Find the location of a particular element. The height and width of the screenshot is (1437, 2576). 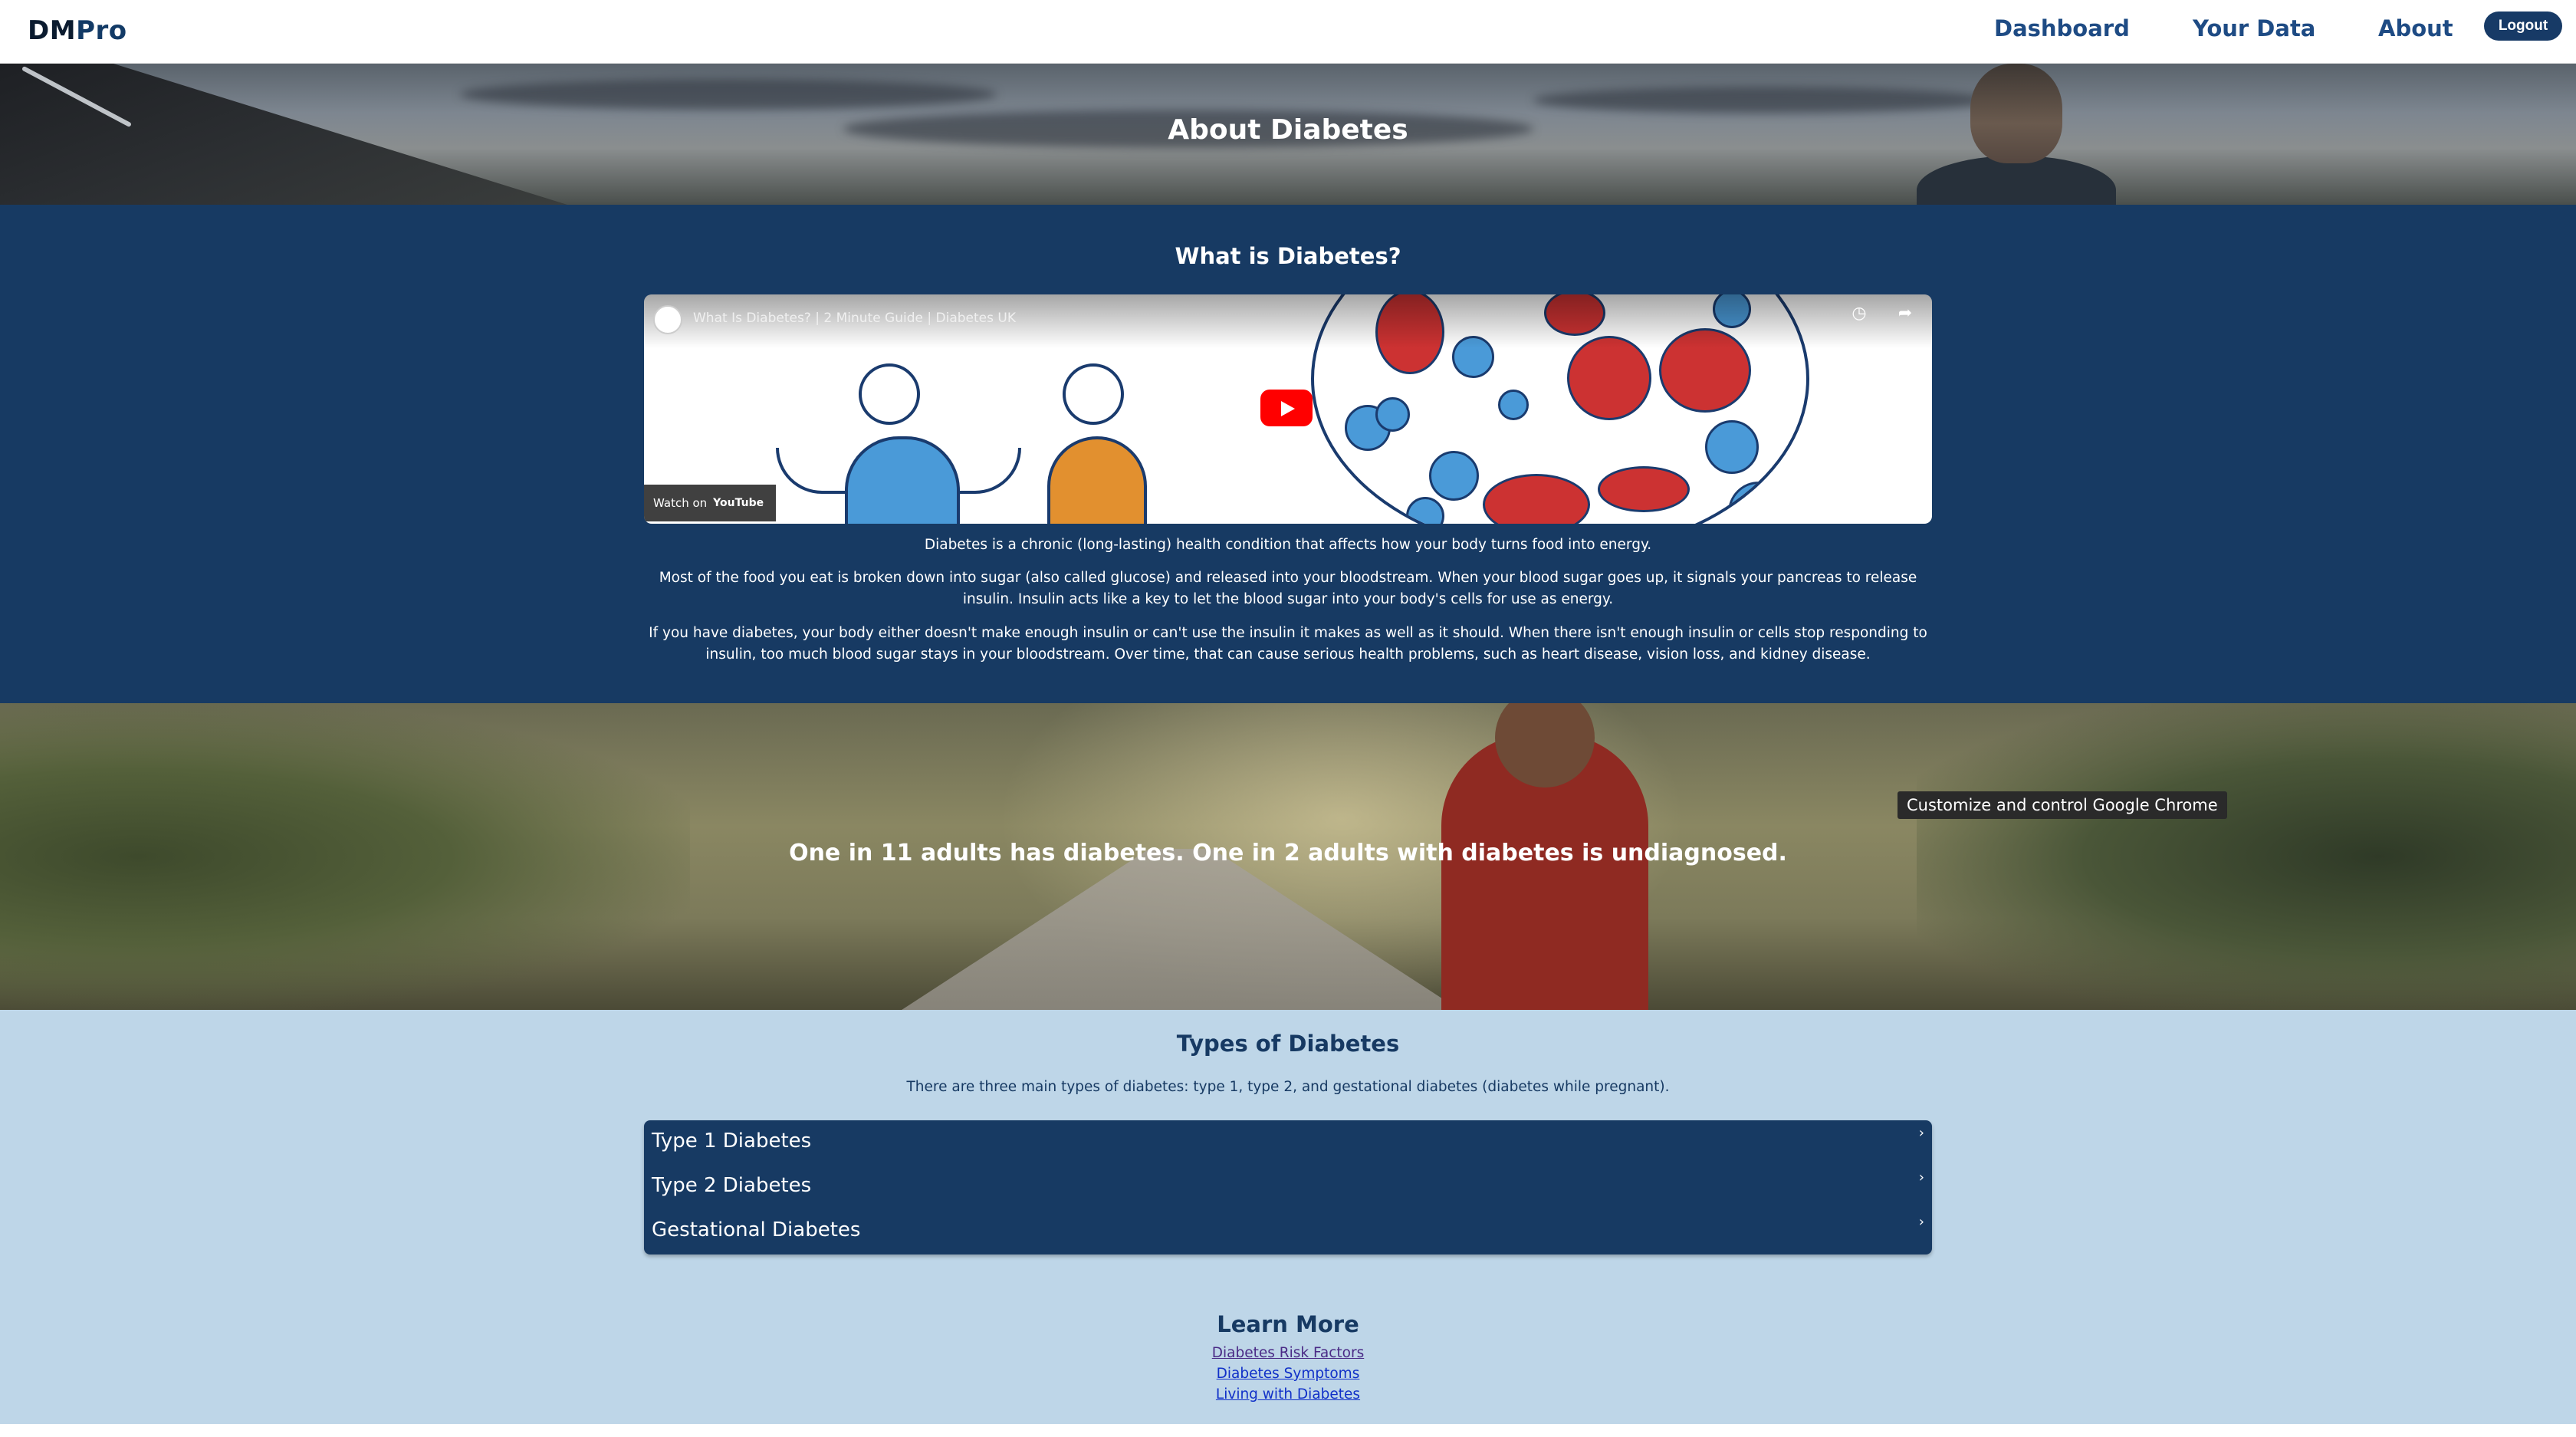

watch-on-label: Watch on is located at coordinates (680, 503).